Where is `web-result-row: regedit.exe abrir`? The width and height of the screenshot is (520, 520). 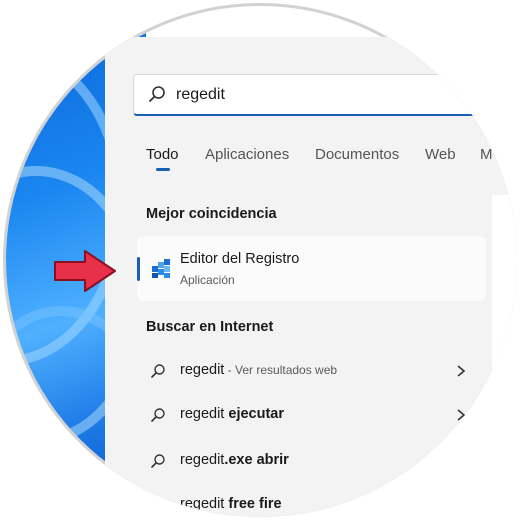
web-result-row: regedit.exe abrir is located at coordinates (315, 462).